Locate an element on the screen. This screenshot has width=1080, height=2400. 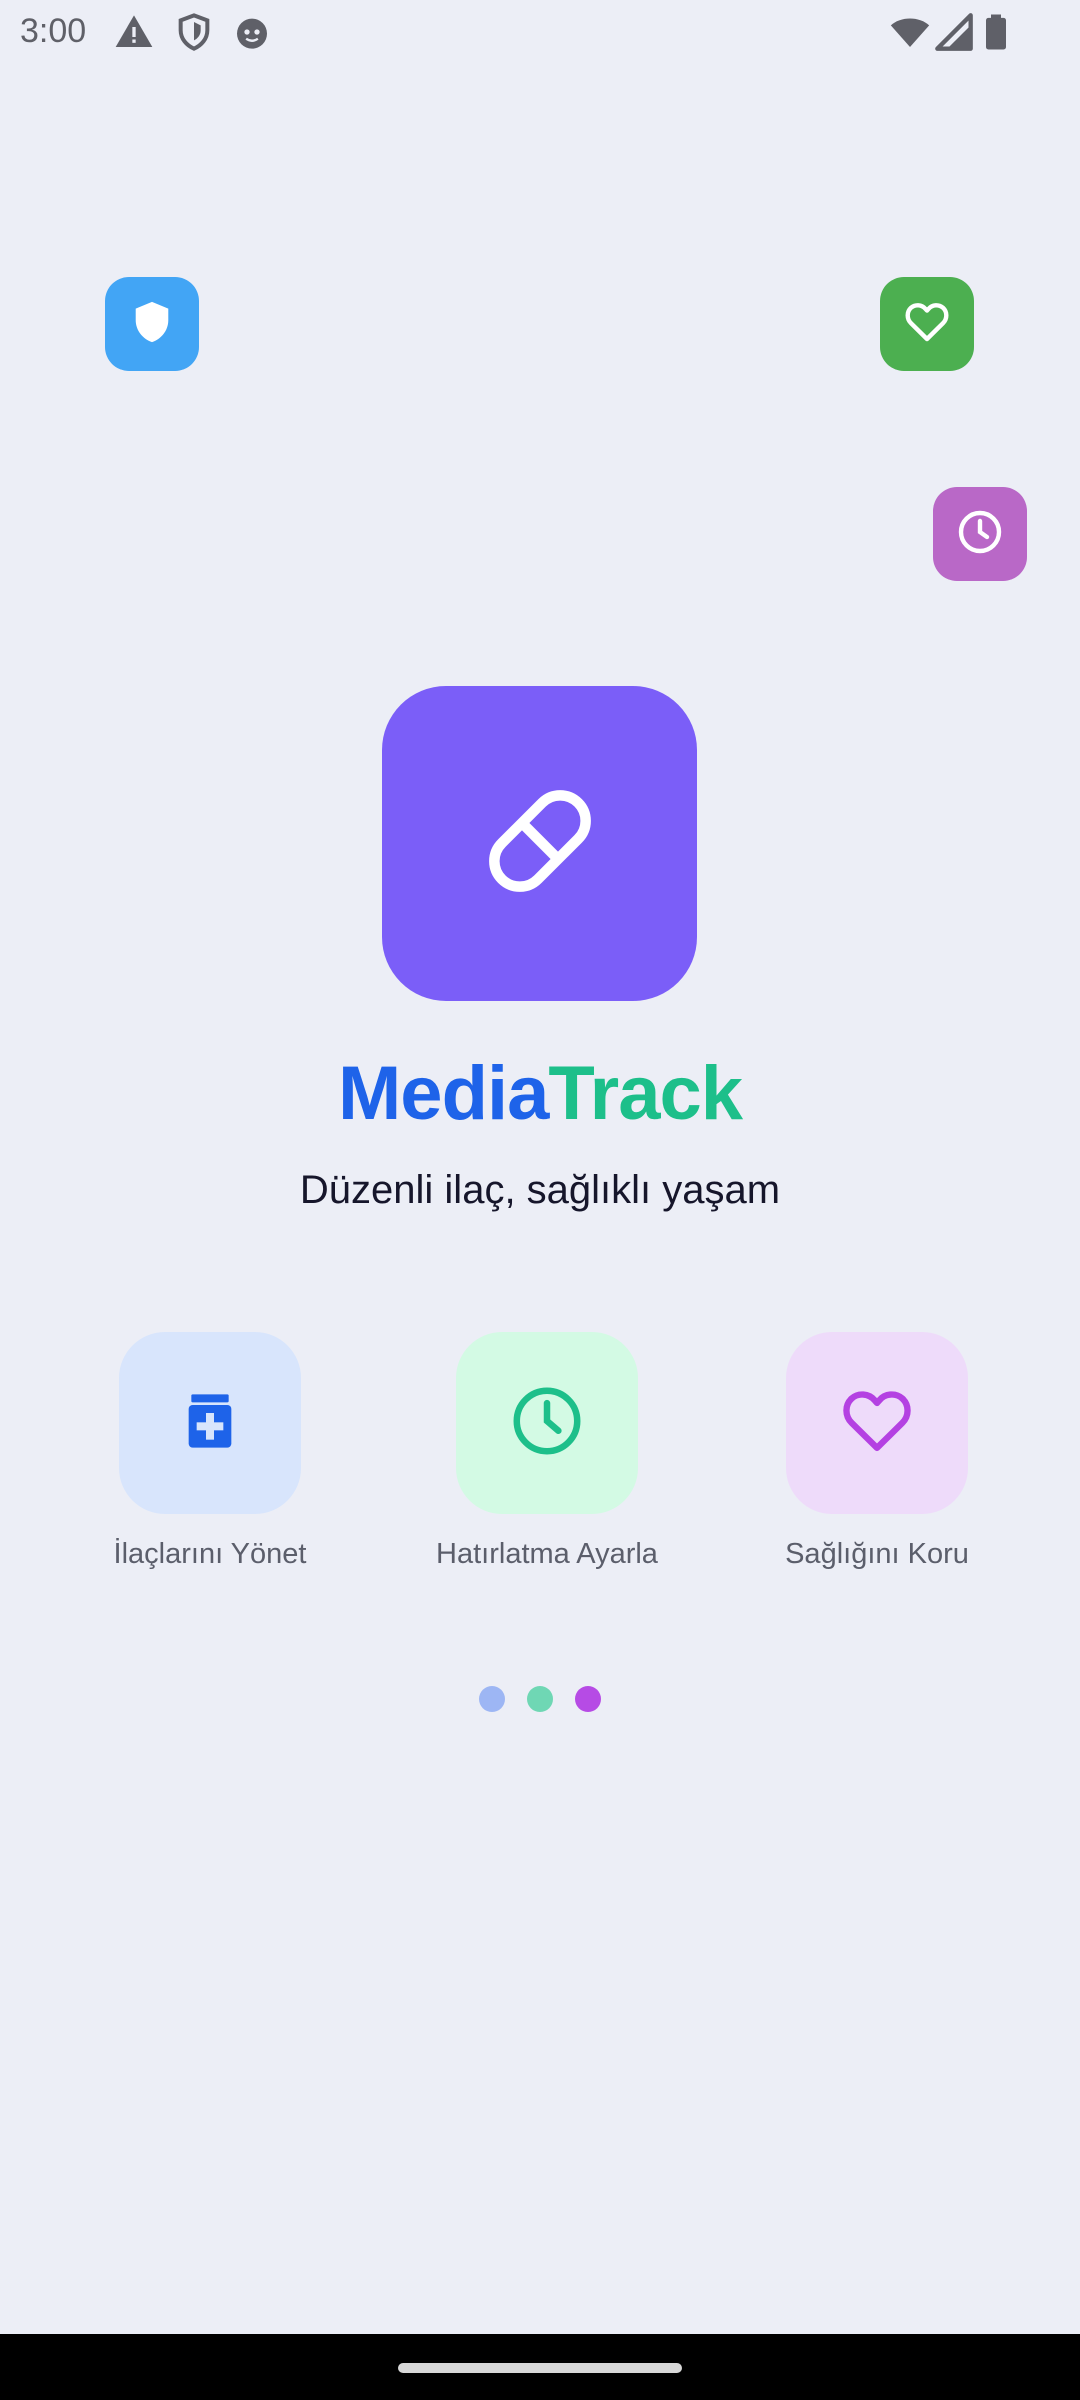
signal-icon is located at coordinates (954, 32).